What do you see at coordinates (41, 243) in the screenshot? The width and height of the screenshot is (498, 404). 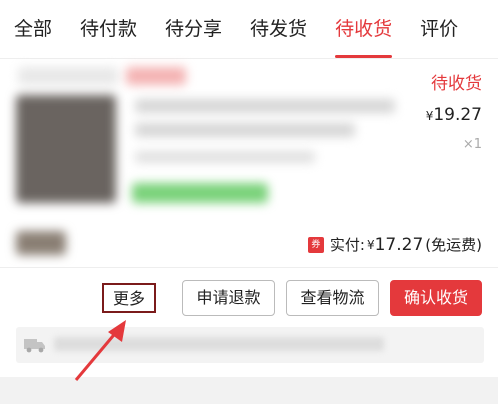 I see `gift-image-redacted` at bounding box center [41, 243].